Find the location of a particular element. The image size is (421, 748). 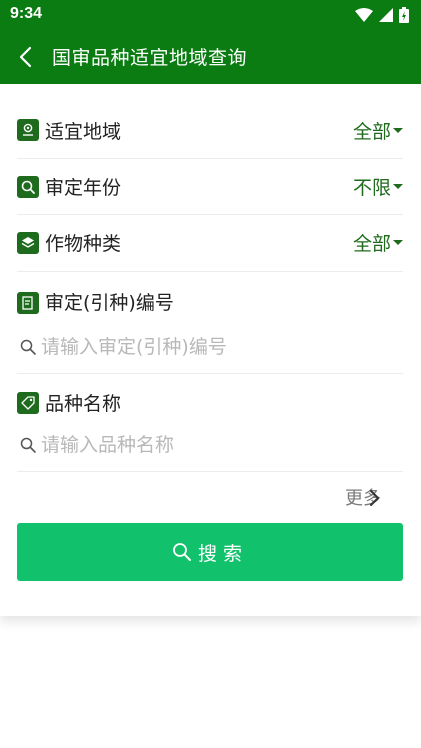

filter-value-region: 全部 is located at coordinates (372, 130).